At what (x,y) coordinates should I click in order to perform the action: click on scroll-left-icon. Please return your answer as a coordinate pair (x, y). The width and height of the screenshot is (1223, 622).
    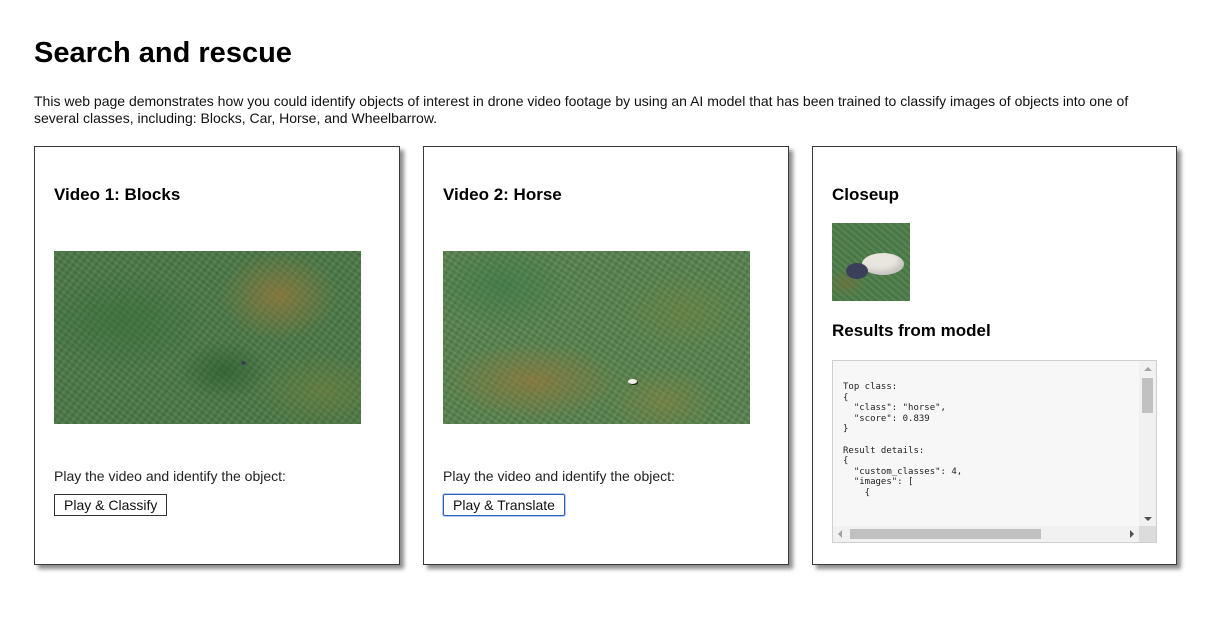
    Looking at the image, I should click on (840, 534).